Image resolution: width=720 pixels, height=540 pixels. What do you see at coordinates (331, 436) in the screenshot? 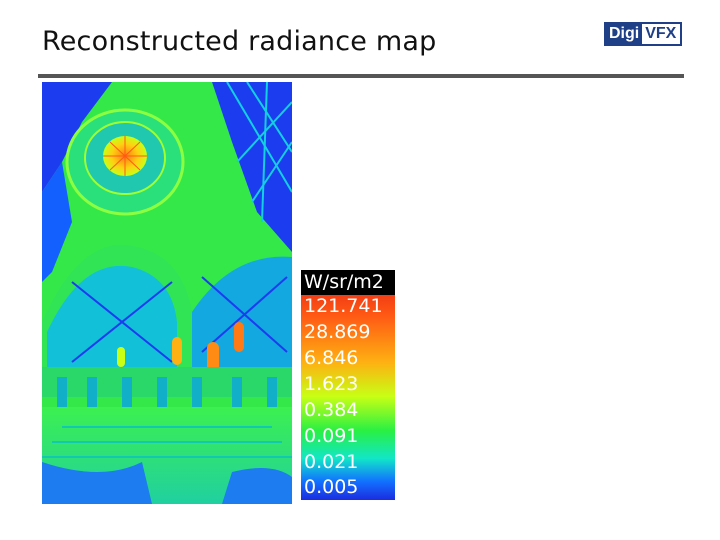
I see `legend-value: 0.091` at bounding box center [331, 436].